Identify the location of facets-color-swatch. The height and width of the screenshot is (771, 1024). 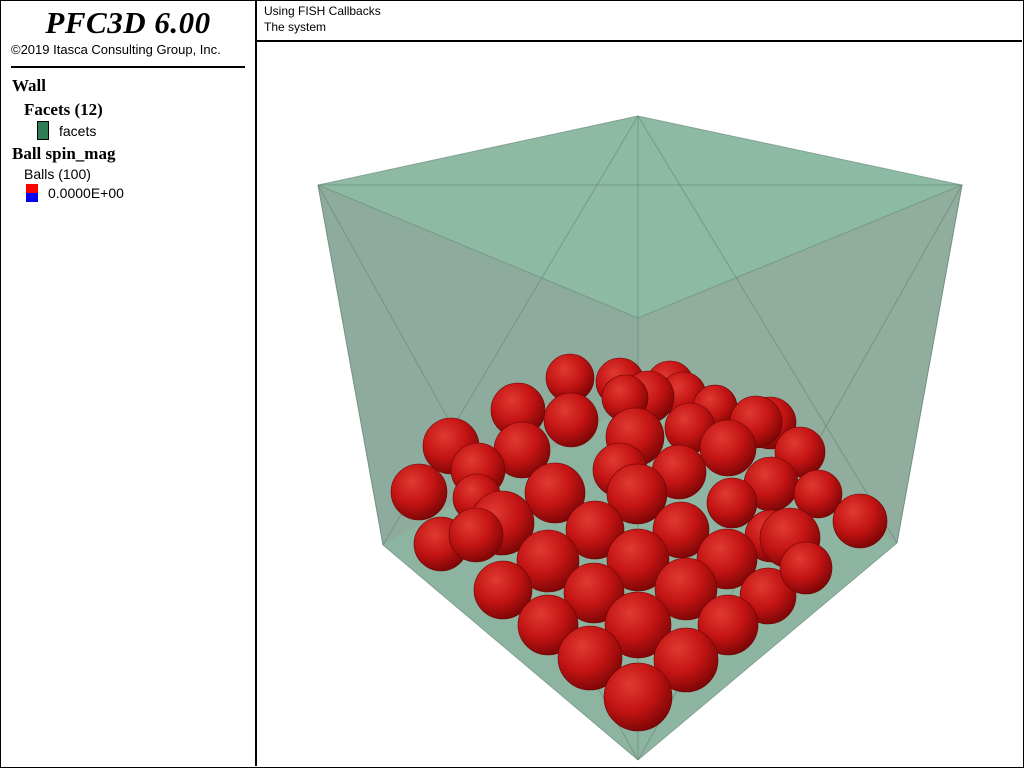
(43, 130).